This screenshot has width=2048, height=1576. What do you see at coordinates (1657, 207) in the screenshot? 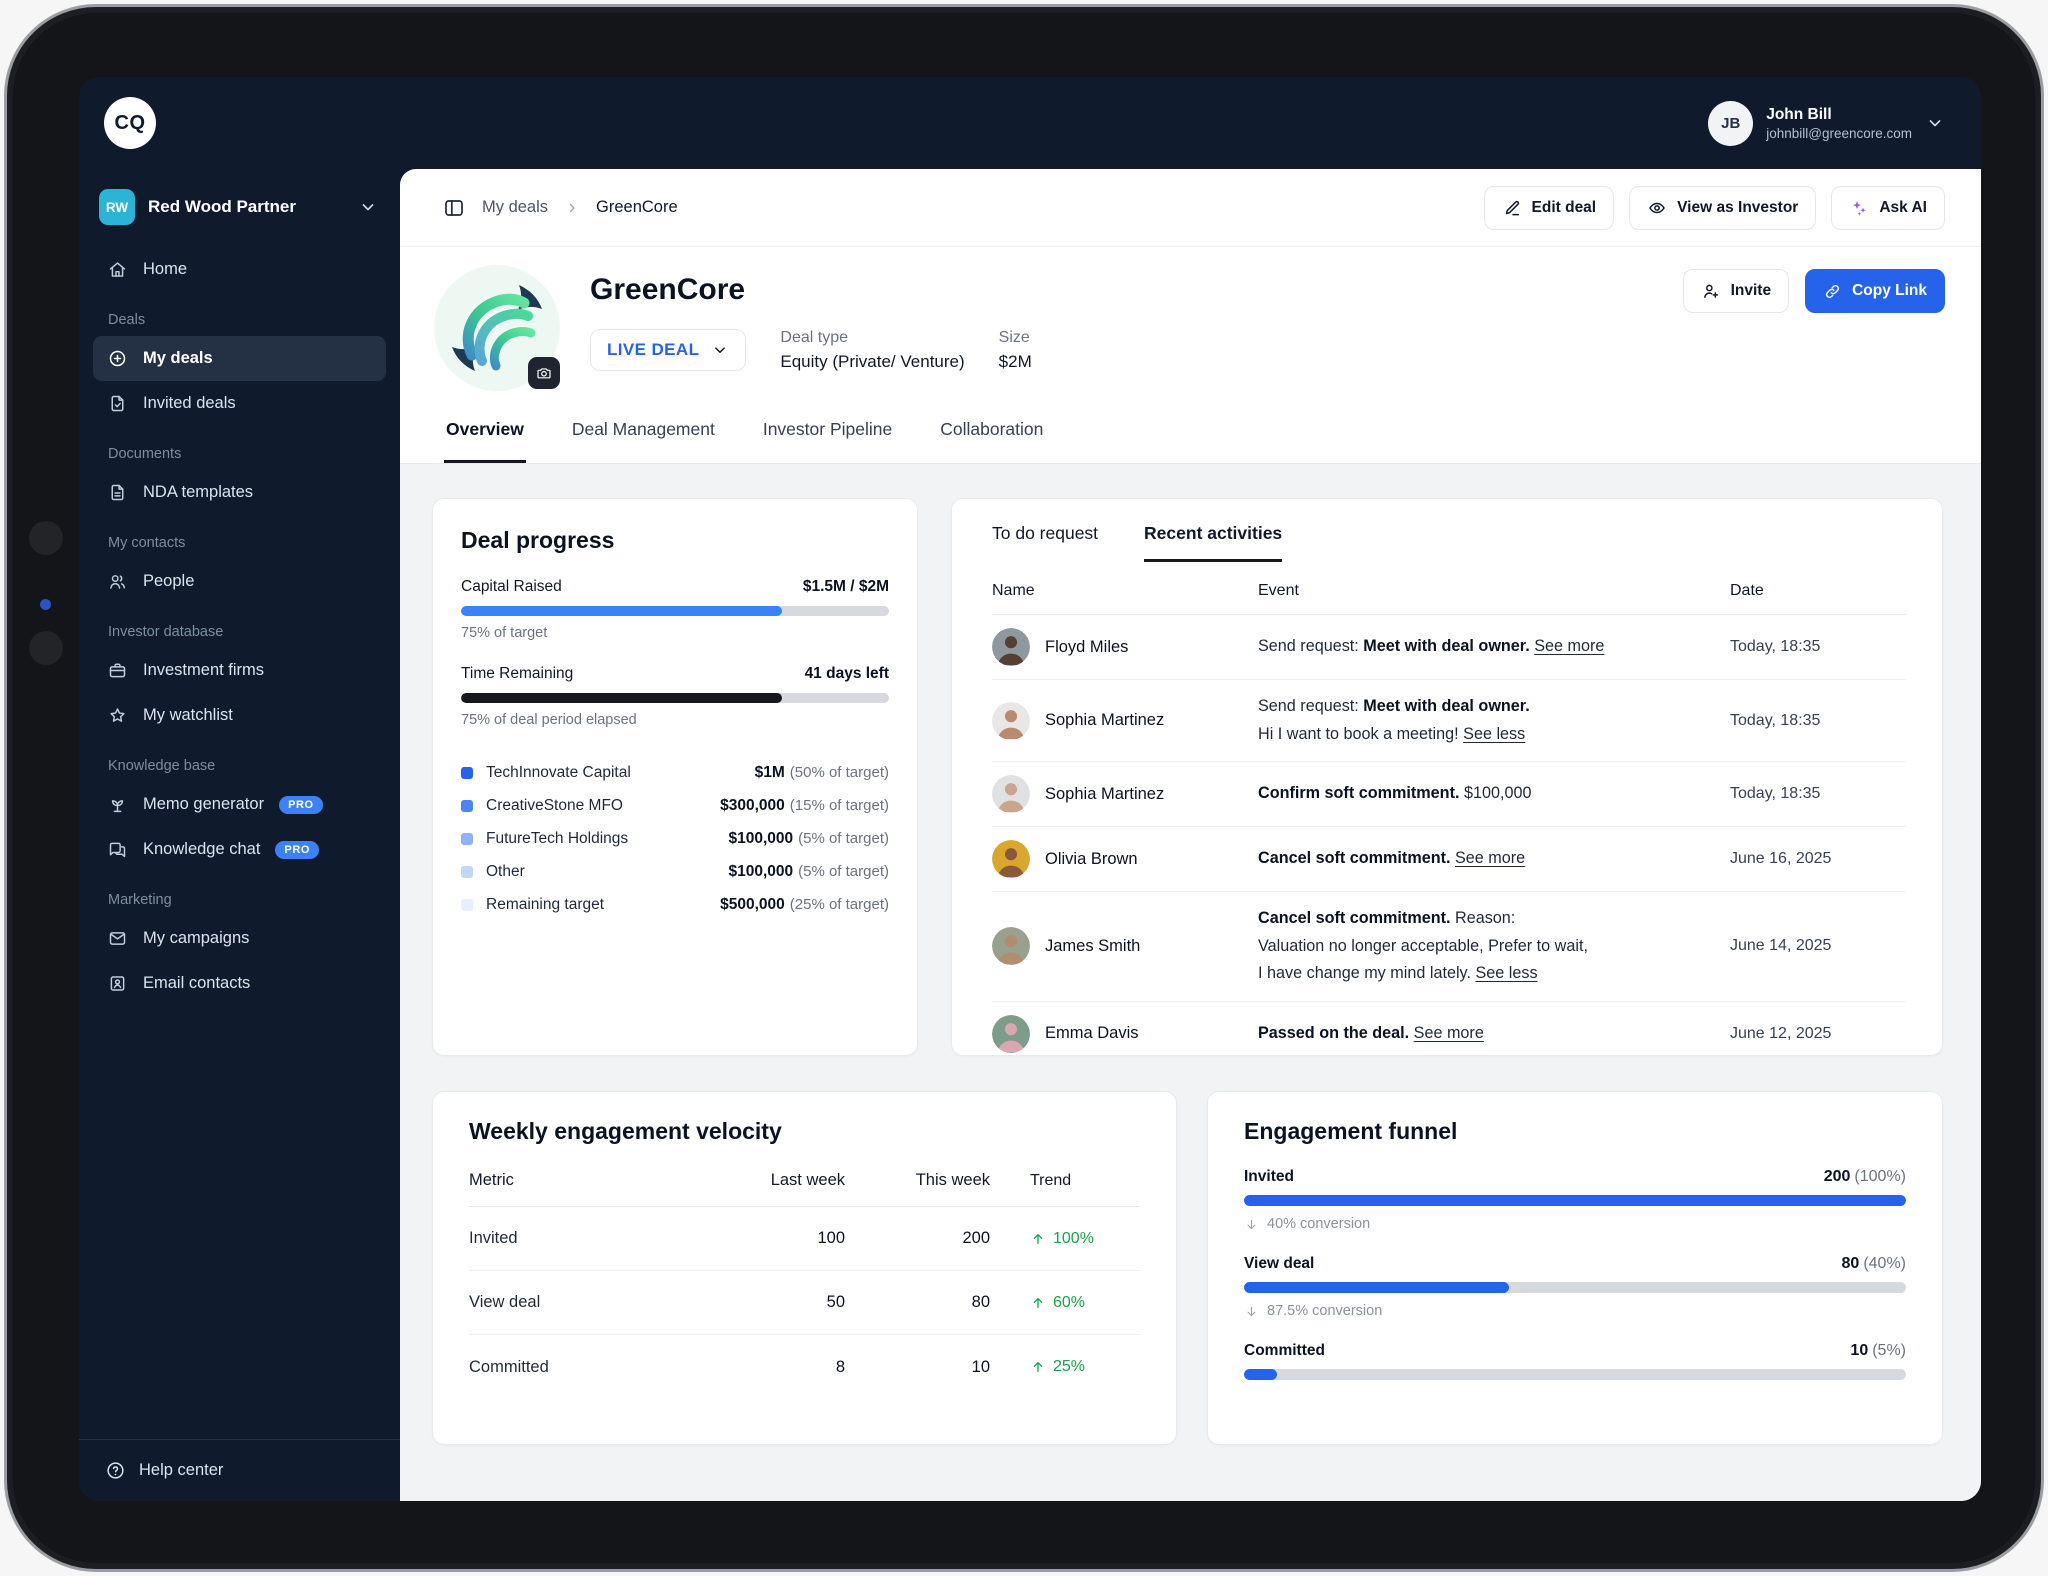
I see `eye-icon` at bounding box center [1657, 207].